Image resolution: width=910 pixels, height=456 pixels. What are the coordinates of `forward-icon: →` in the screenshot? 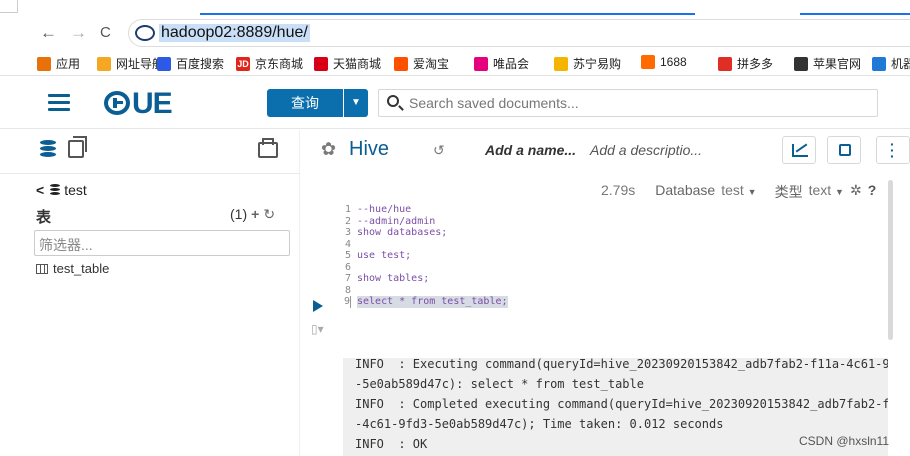 It's located at (78, 33).